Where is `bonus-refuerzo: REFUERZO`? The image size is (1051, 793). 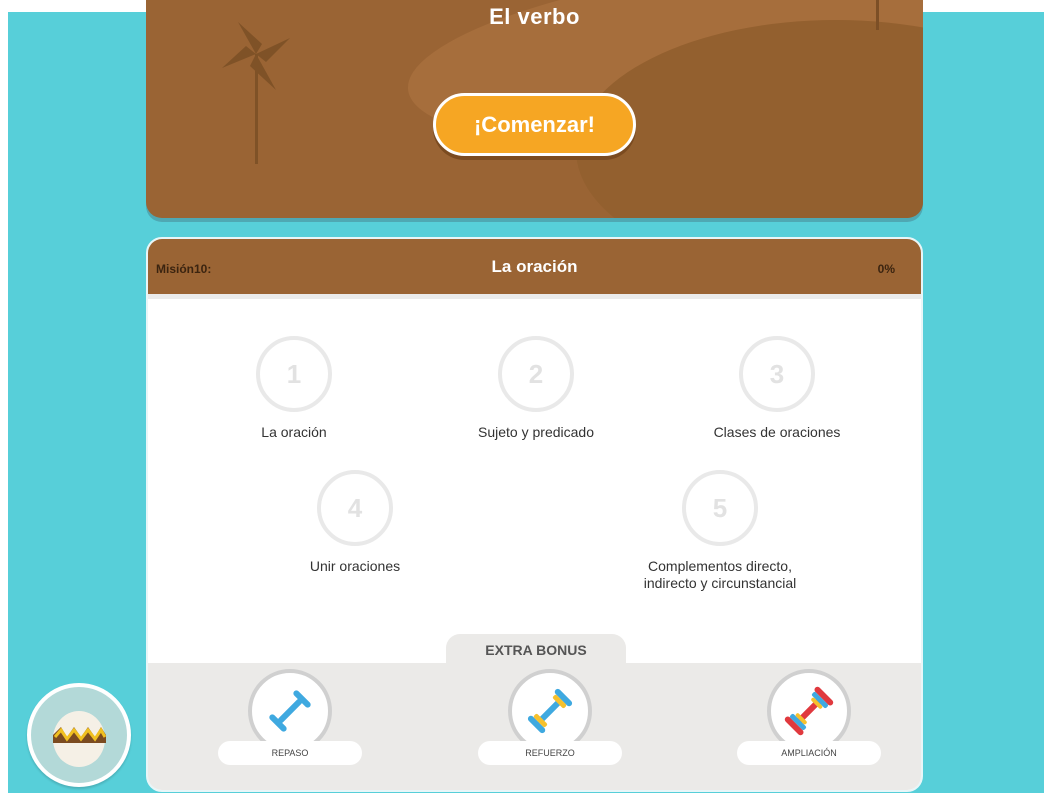 bonus-refuerzo: REFUERZO is located at coordinates (550, 717).